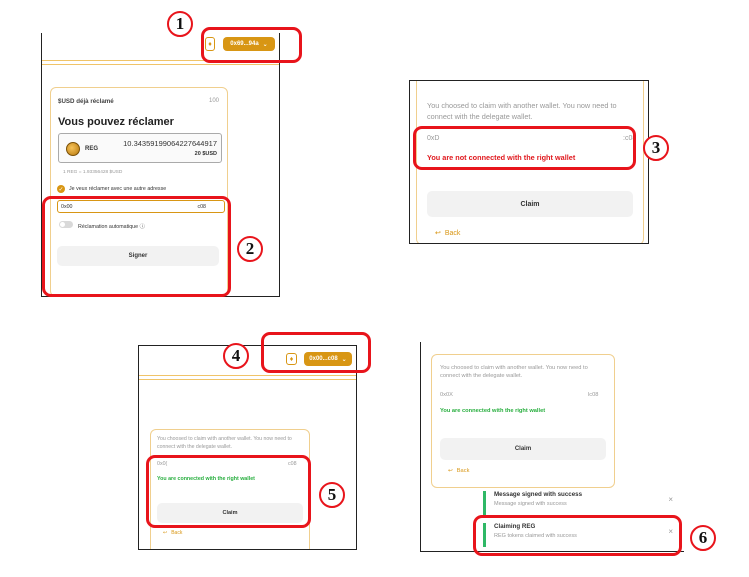 The width and height of the screenshot is (749, 577). Describe the element at coordinates (656, 148) in the screenshot. I see `marker-3: 3` at that location.